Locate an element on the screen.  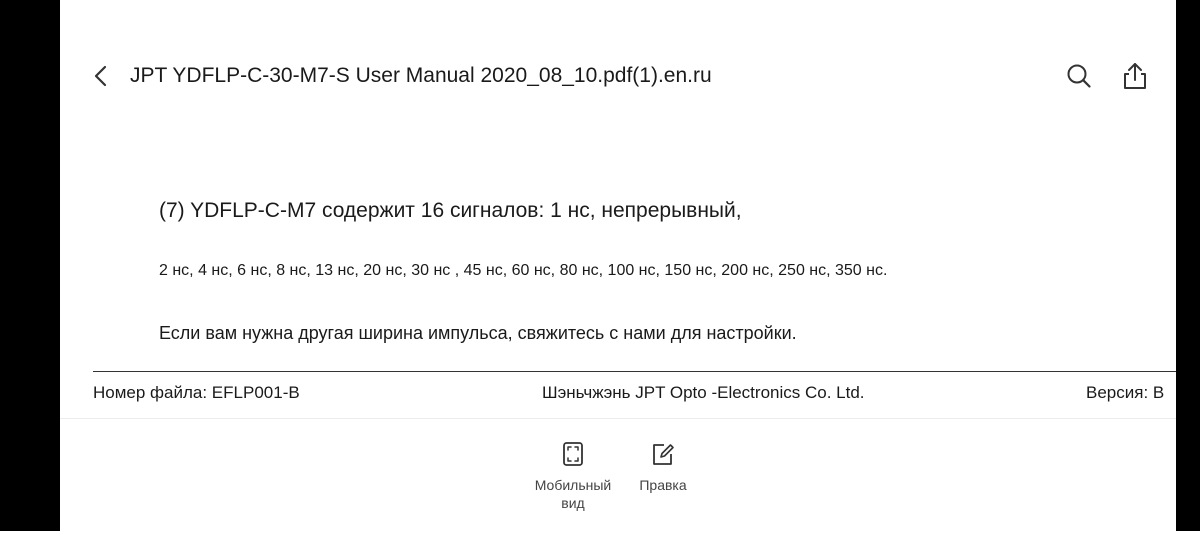
mobile-view-button: Мобильный вид is located at coordinates (573, 476).